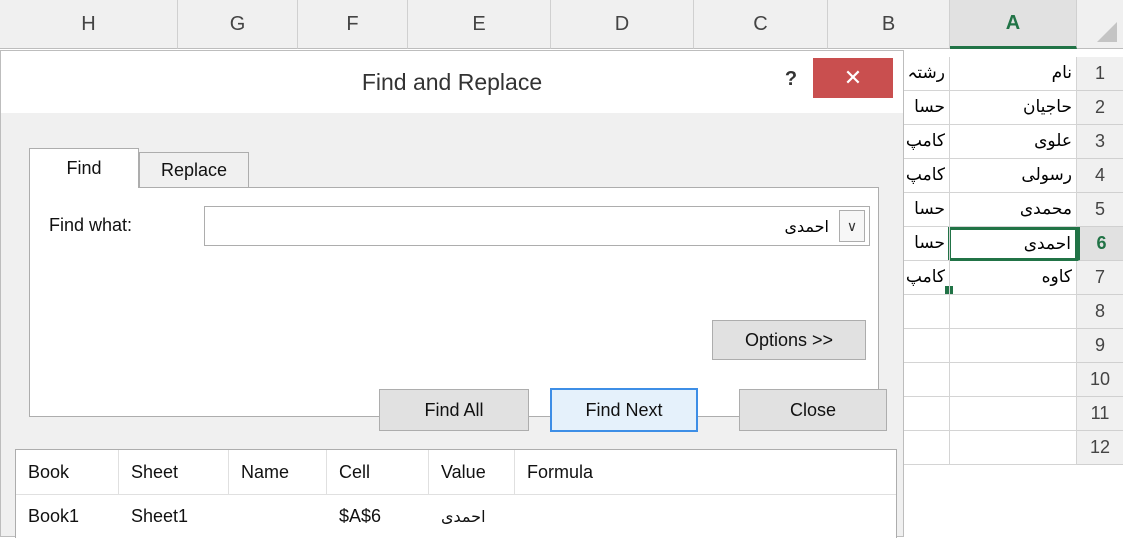 The height and width of the screenshot is (538, 1123). I want to click on cell-a5: محمدی, so click(1013, 210).